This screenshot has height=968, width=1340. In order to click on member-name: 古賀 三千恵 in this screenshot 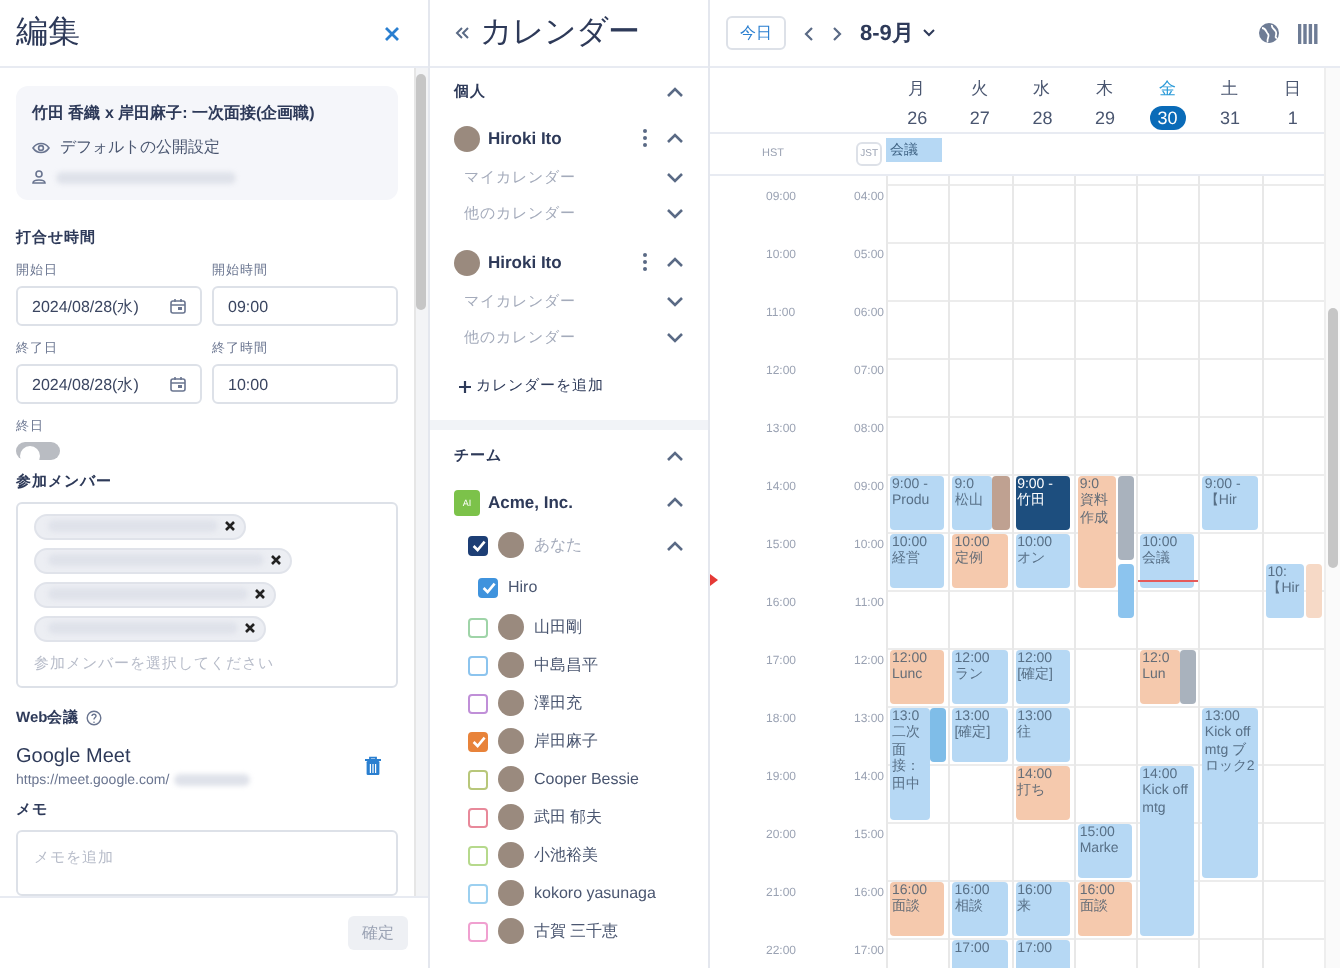, I will do `click(576, 931)`.